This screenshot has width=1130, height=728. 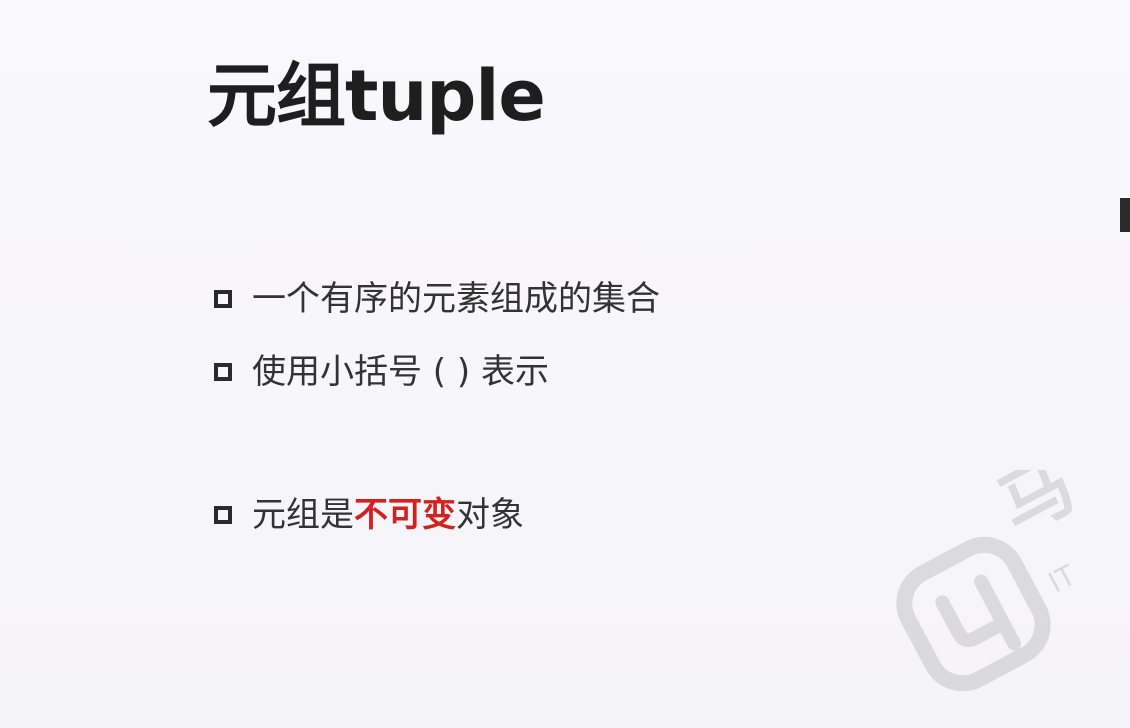 I want to click on watermark: 马 IT, so click(x=1005, y=599).